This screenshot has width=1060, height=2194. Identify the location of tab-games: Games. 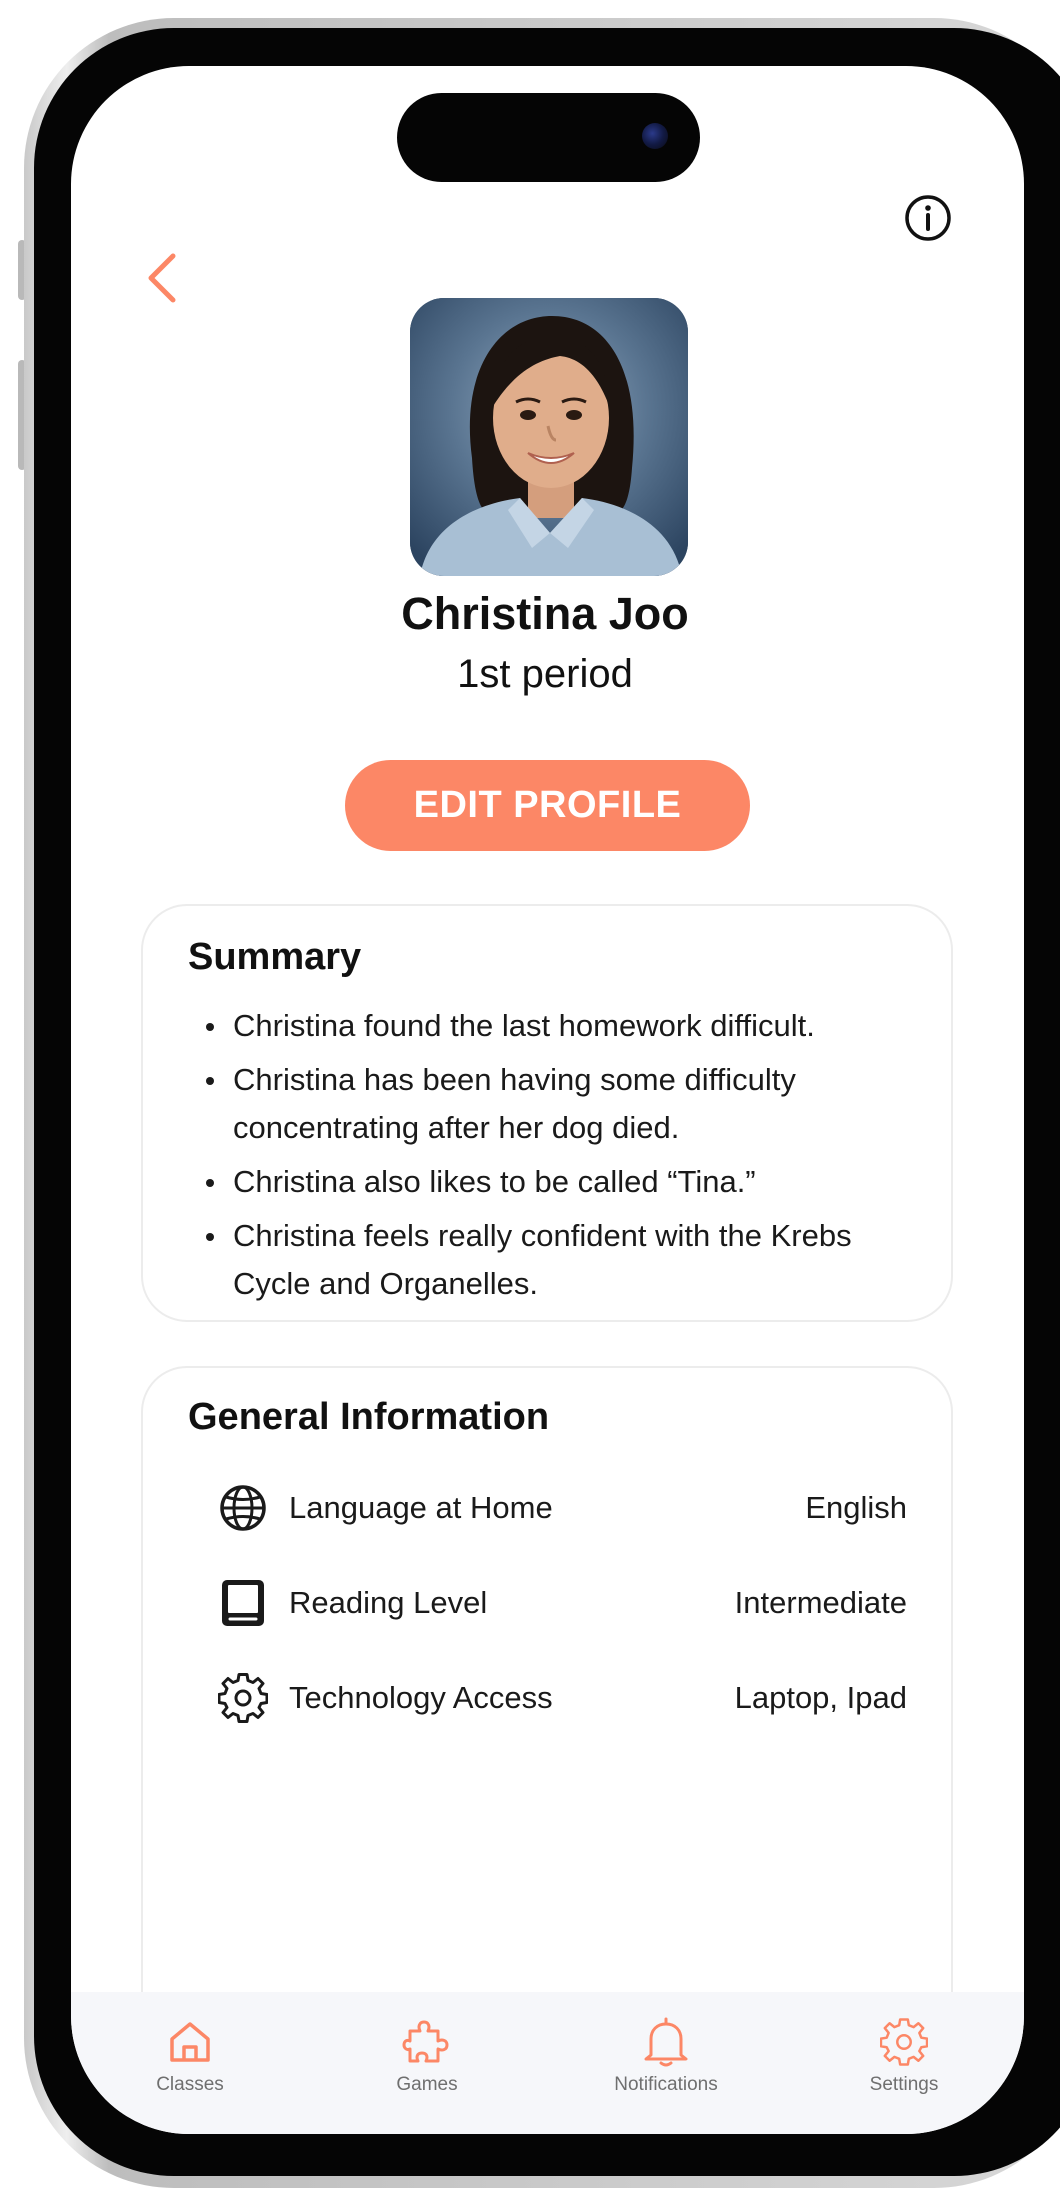
(427, 2055).